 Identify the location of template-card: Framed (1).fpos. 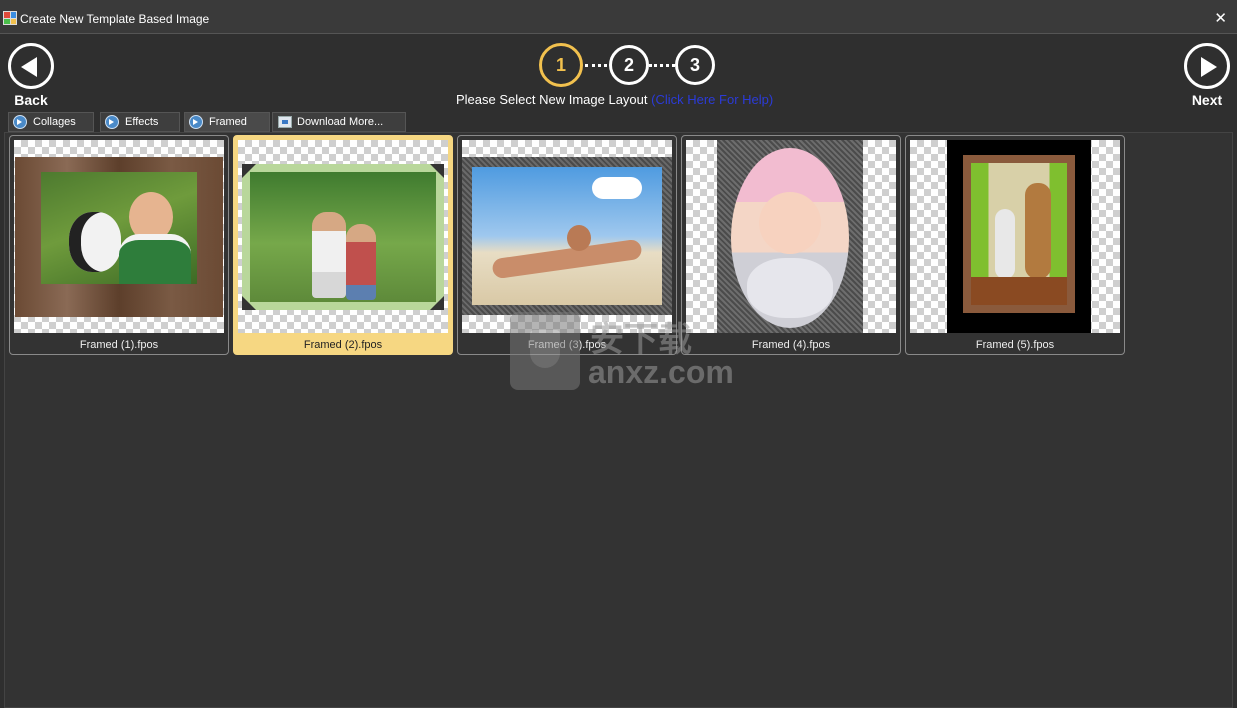
(119, 245).